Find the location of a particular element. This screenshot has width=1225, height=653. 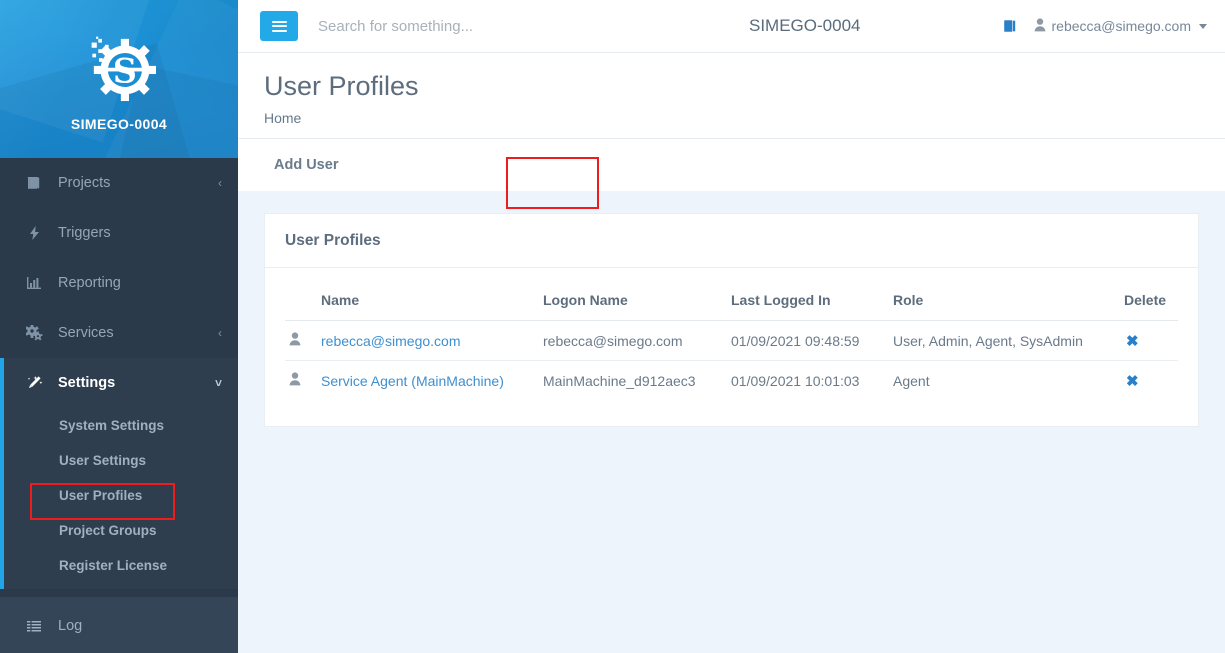

sidebar-item-settings: Settings ˅ is located at coordinates (119, 383).